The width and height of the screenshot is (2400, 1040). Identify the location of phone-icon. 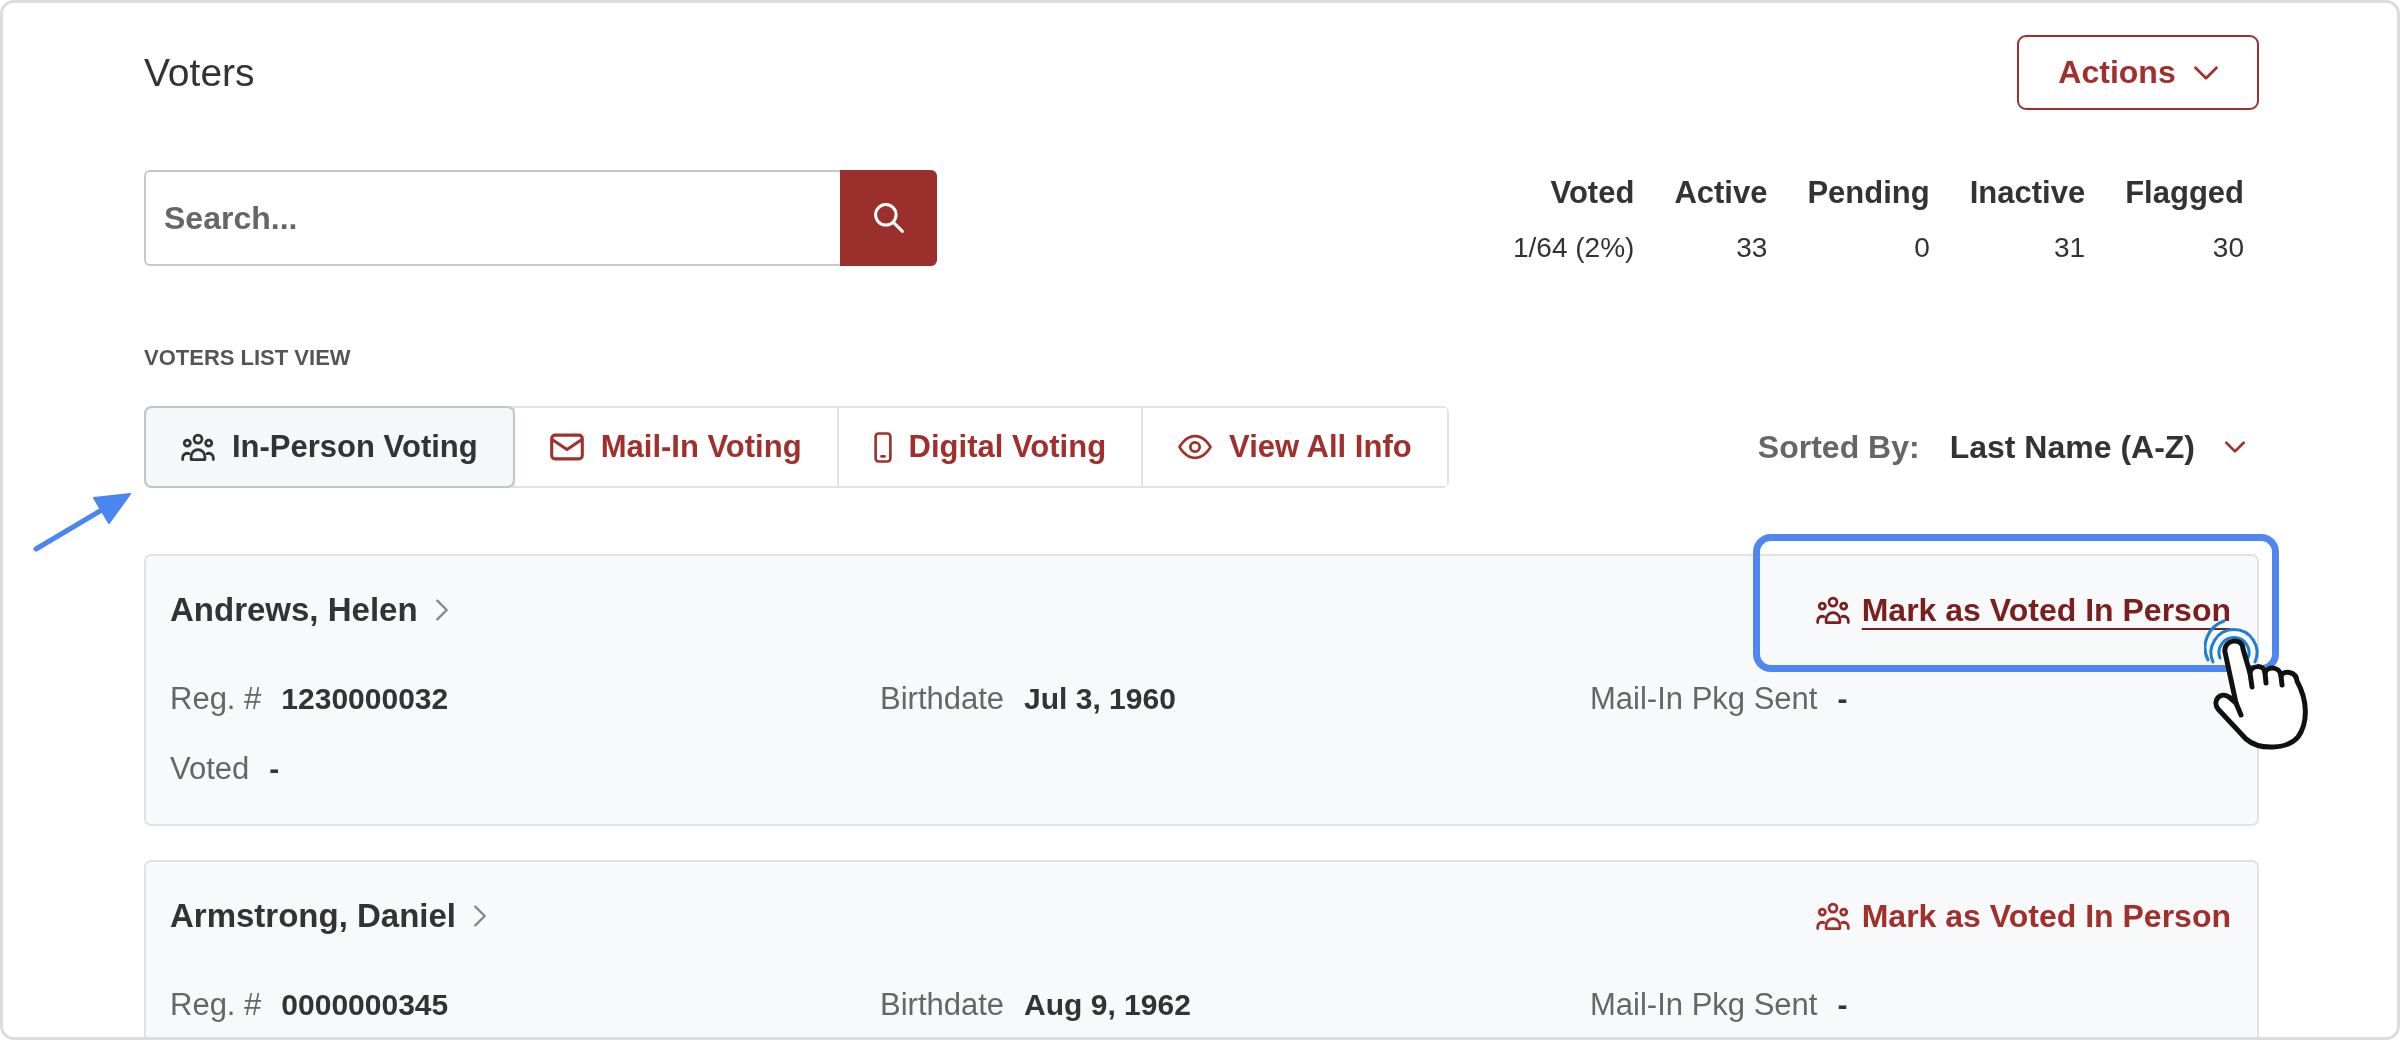
(882, 447).